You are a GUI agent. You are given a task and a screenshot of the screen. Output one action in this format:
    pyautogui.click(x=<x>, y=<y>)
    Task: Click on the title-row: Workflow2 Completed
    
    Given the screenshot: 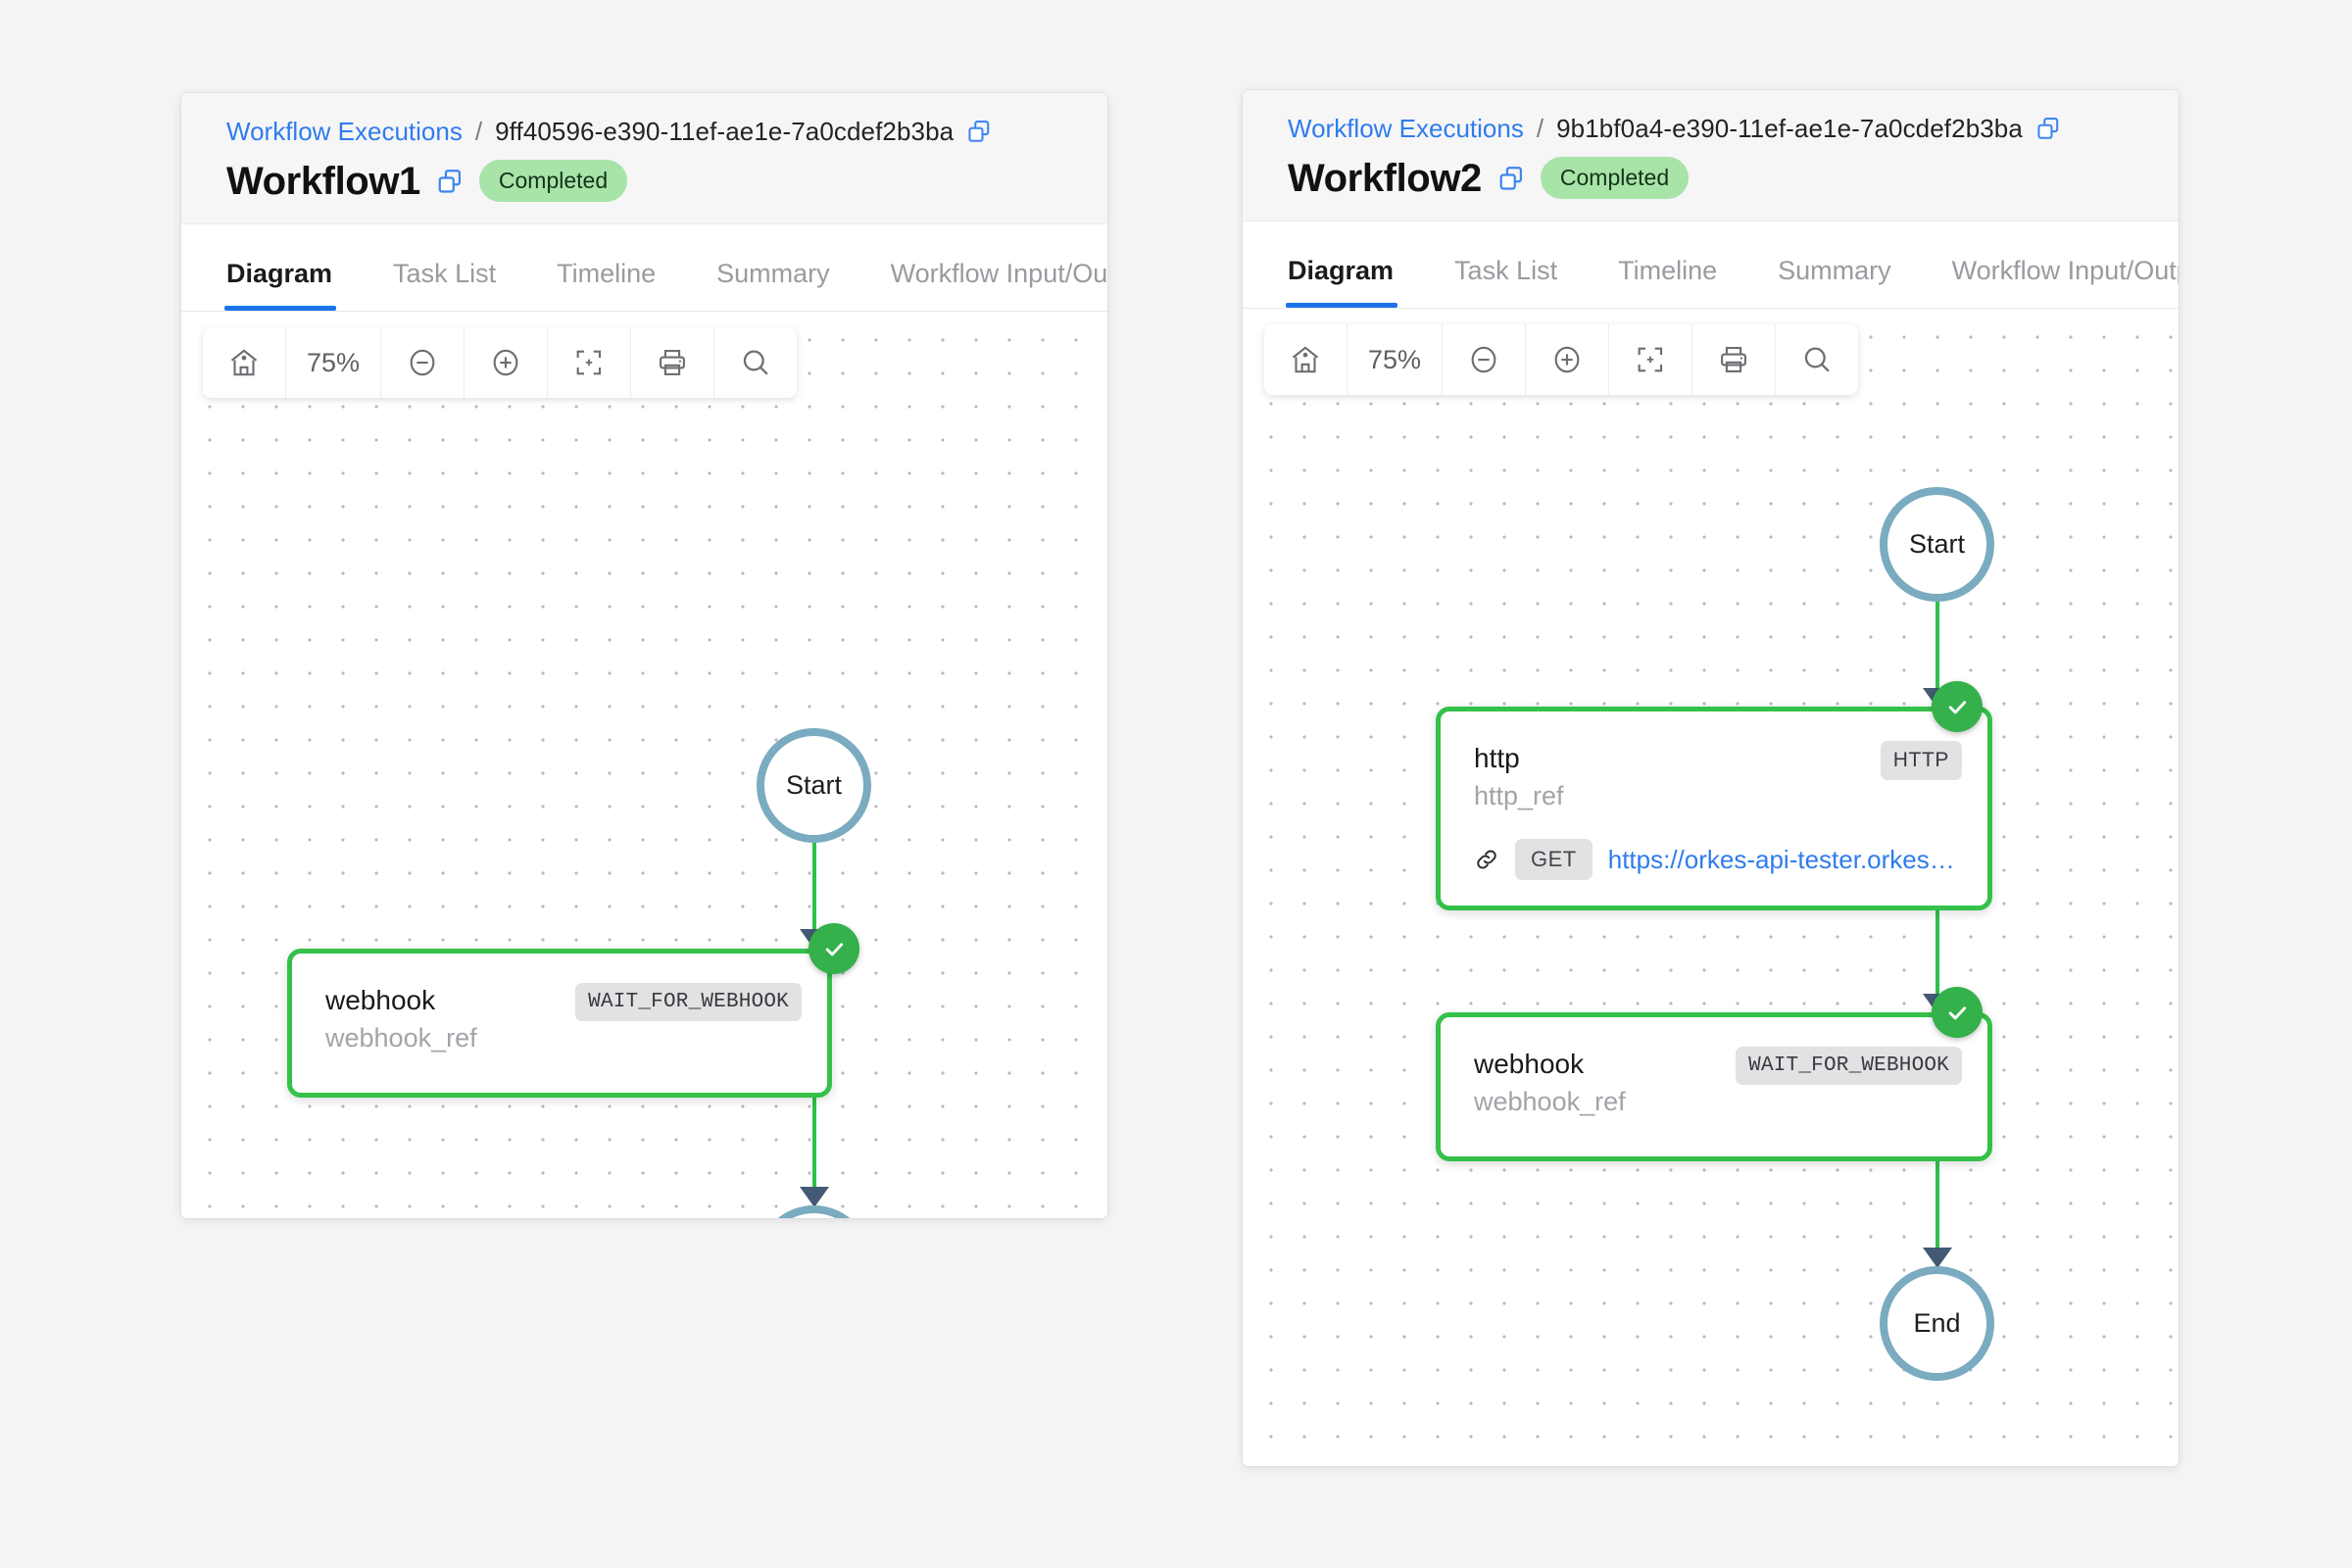 What is the action you would take?
    pyautogui.click(x=1733, y=178)
    